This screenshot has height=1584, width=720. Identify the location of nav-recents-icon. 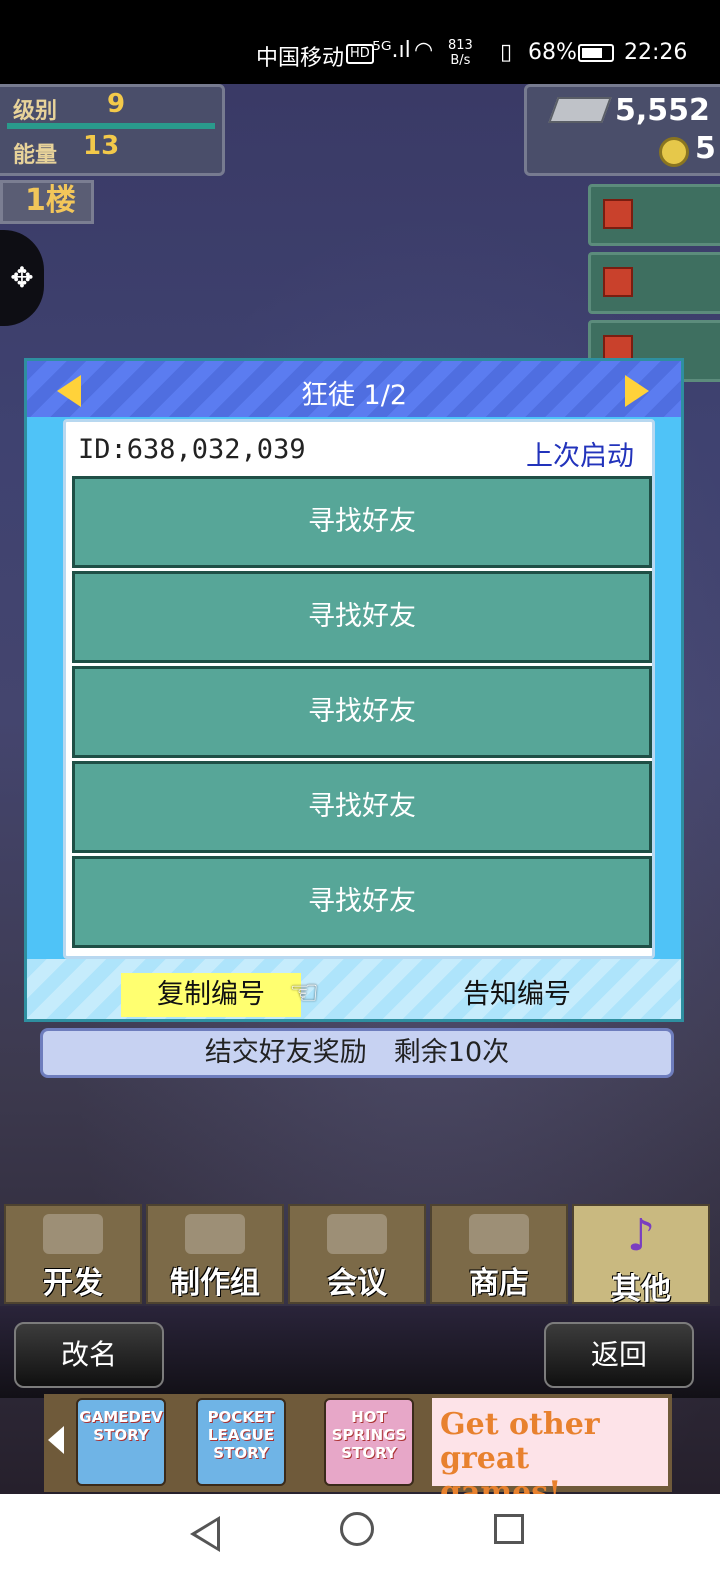
(509, 1529).